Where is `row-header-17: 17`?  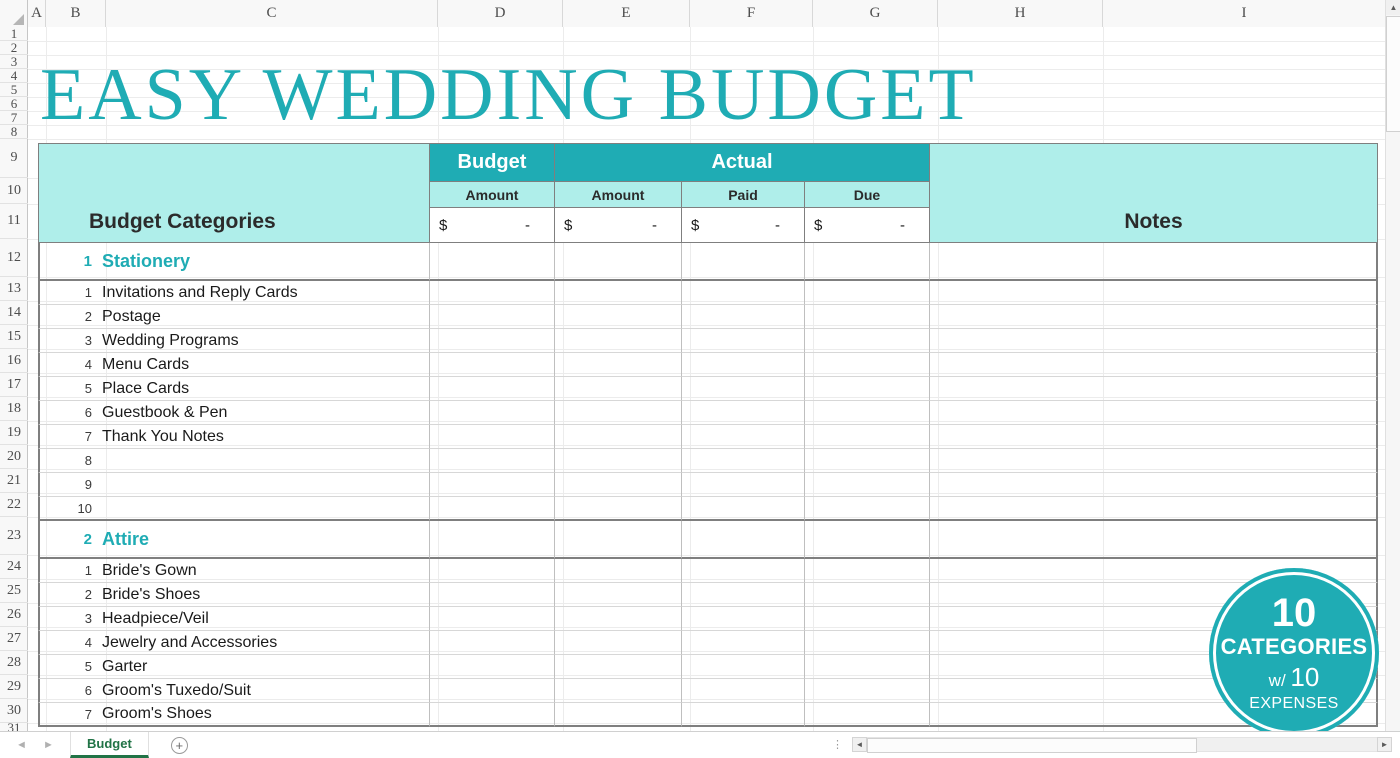 row-header-17: 17 is located at coordinates (14, 385).